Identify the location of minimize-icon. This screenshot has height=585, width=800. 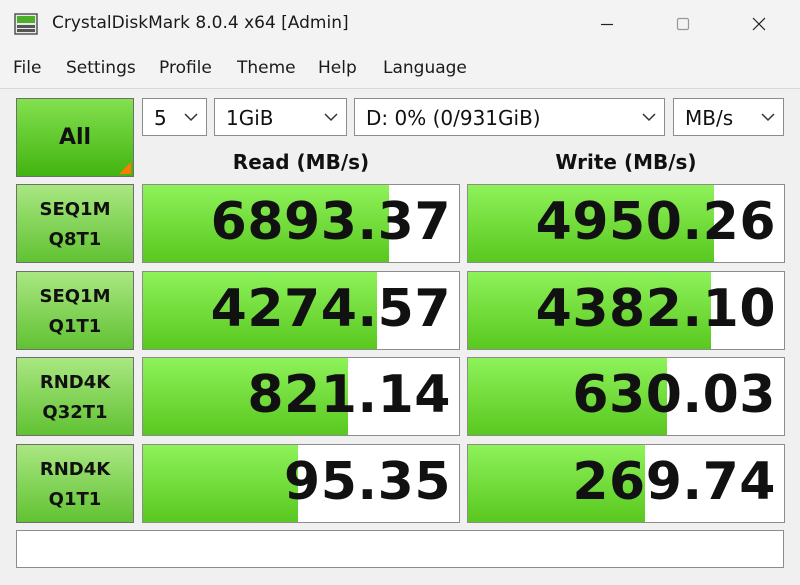
(607, 24).